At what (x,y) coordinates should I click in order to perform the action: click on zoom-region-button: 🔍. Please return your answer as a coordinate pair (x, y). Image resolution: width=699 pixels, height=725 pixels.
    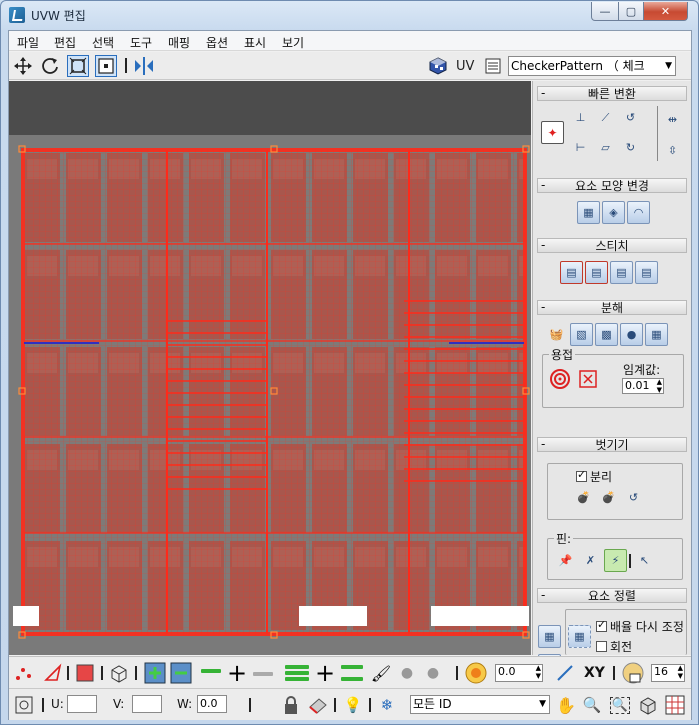
    Looking at the image, I should click on (620, 705).